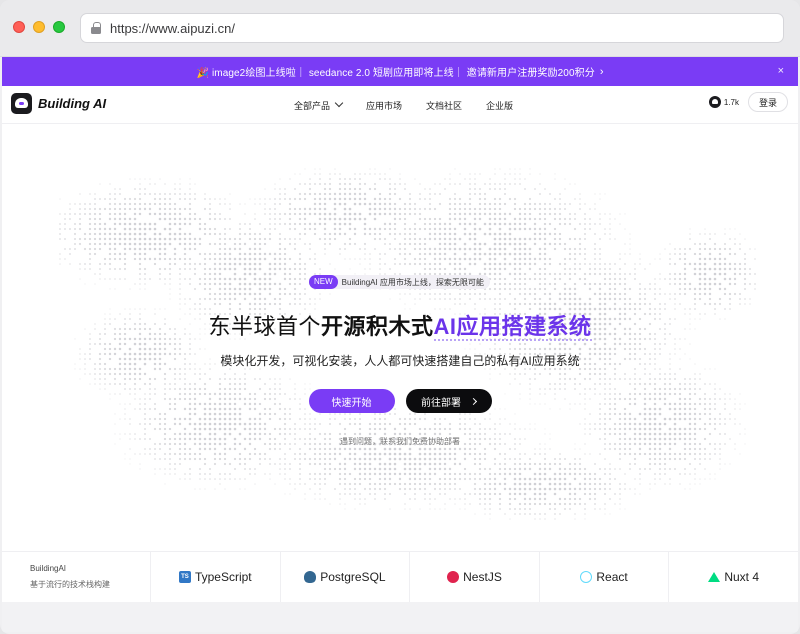 The width and height of the screenshot is (800, 634). What do you see at coordinates (412, 282) in the screenshot?
I see `badge-text: BuildingAI 应用市场上线，探索无限可能` at bounding box center [412, 282].